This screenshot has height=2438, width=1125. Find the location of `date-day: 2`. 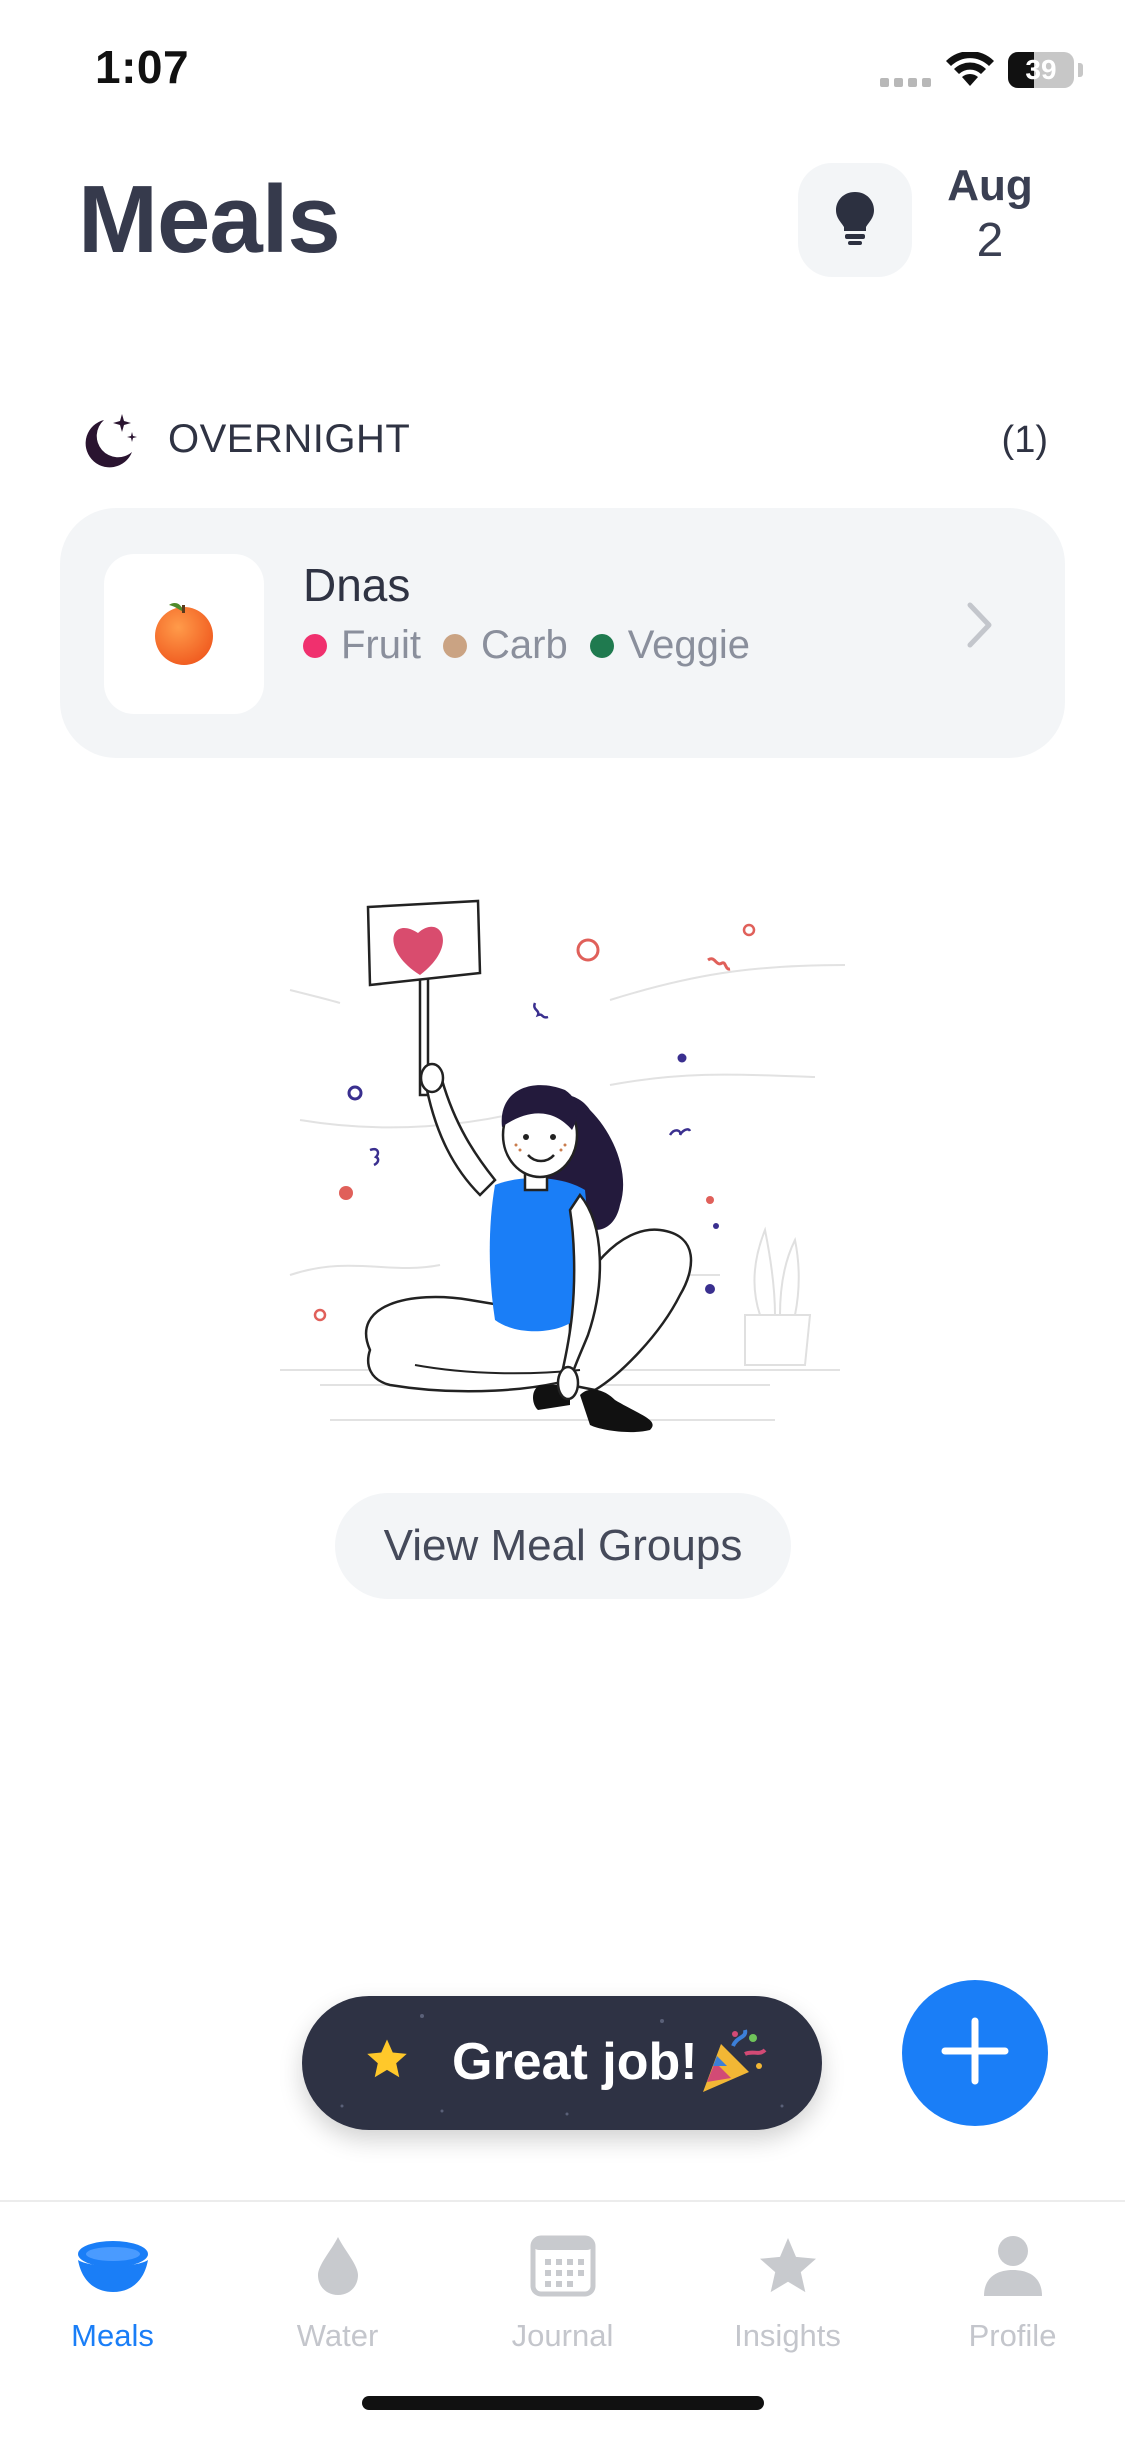

date-day: 2 is located at coordinates (990, 240).